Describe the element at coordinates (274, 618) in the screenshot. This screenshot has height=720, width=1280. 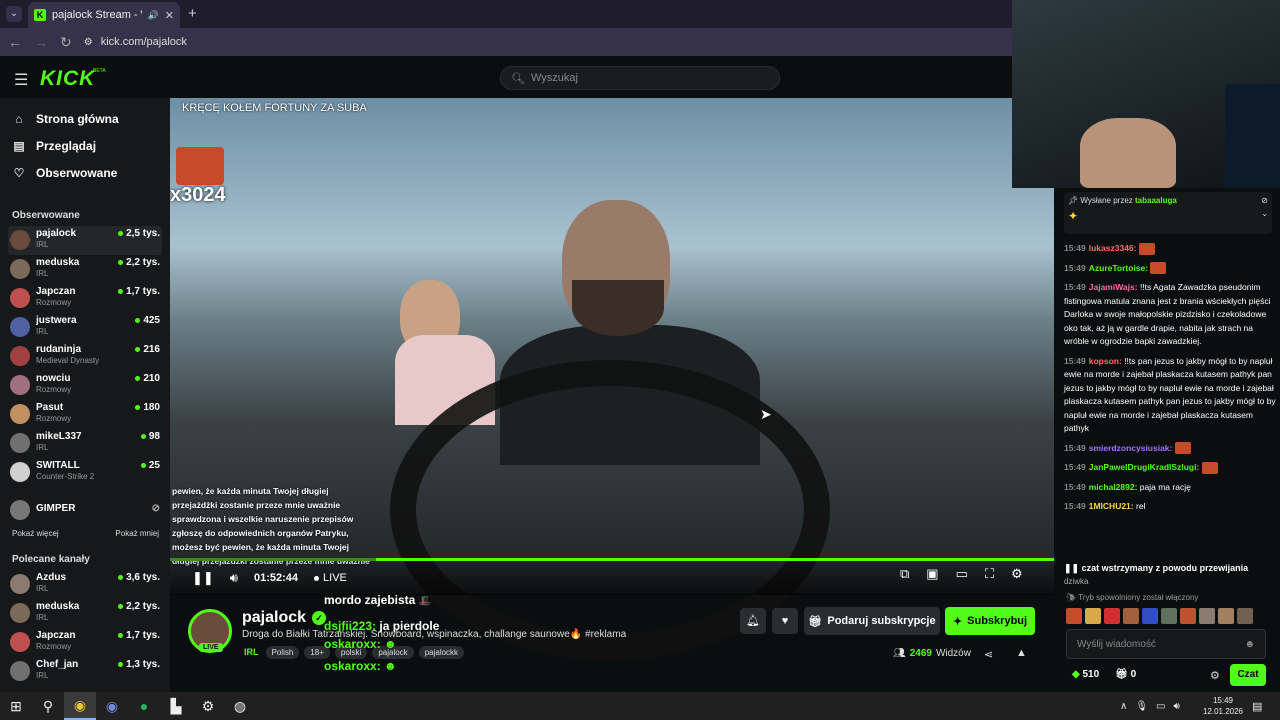
I see `streamer-name: pajalock` at that location.